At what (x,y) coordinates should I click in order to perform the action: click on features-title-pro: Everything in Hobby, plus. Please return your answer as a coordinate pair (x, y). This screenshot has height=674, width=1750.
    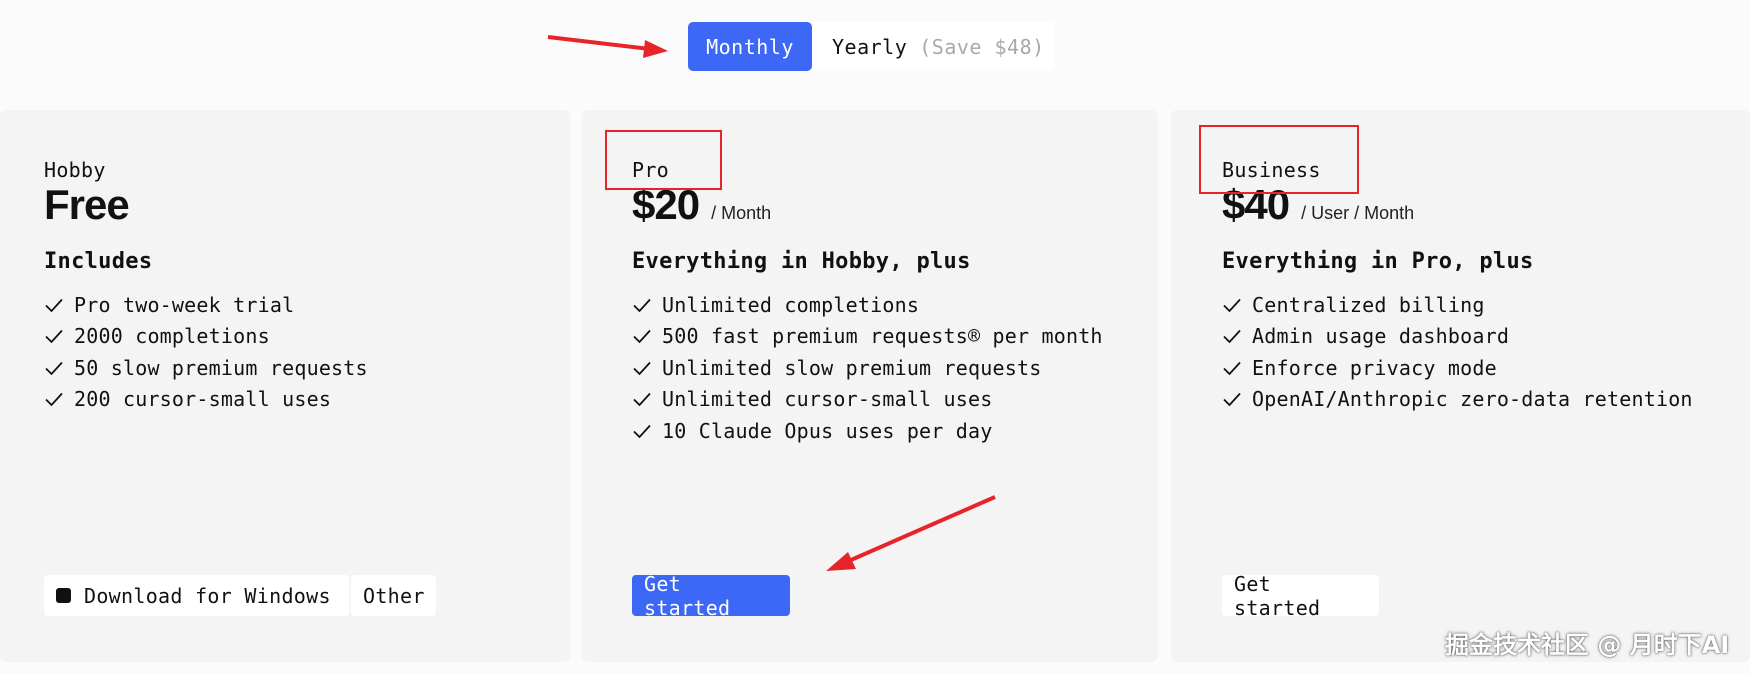
    Looking at the image, I should click on (801, 261).